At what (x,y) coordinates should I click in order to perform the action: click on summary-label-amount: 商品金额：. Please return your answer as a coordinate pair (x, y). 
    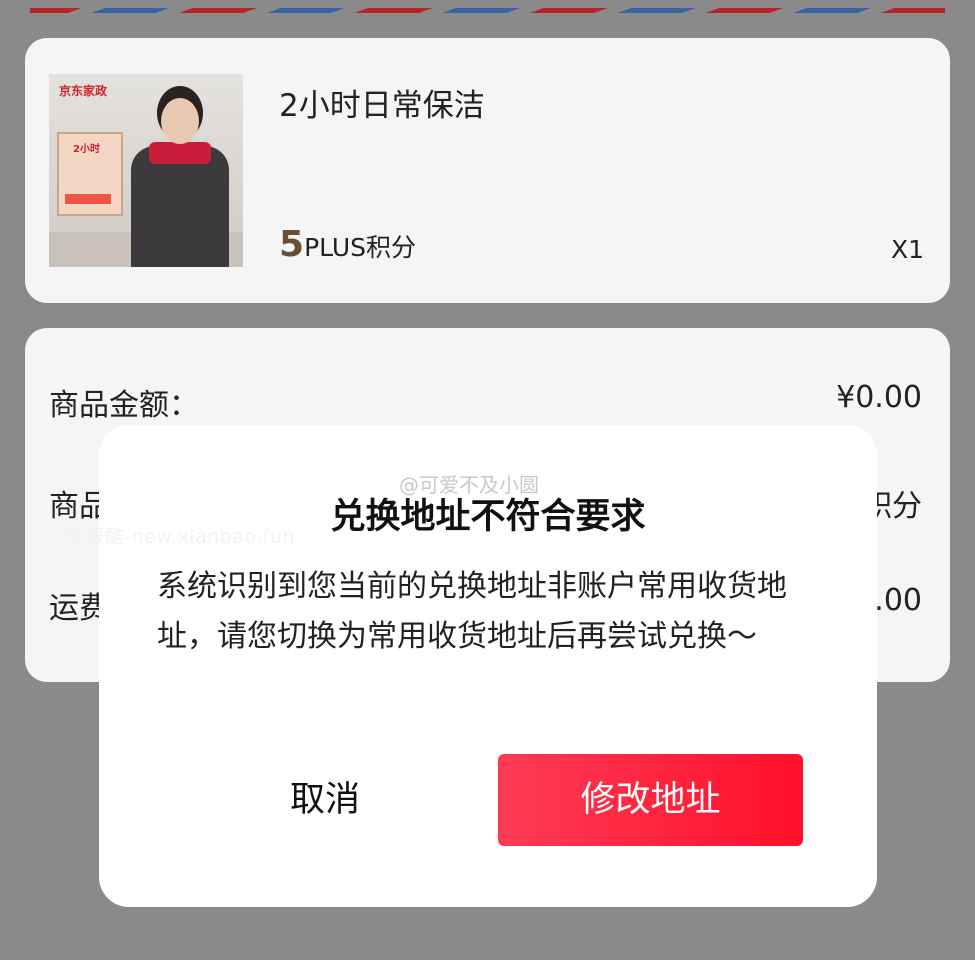
    Looking at the image, I should click on (124, 405).